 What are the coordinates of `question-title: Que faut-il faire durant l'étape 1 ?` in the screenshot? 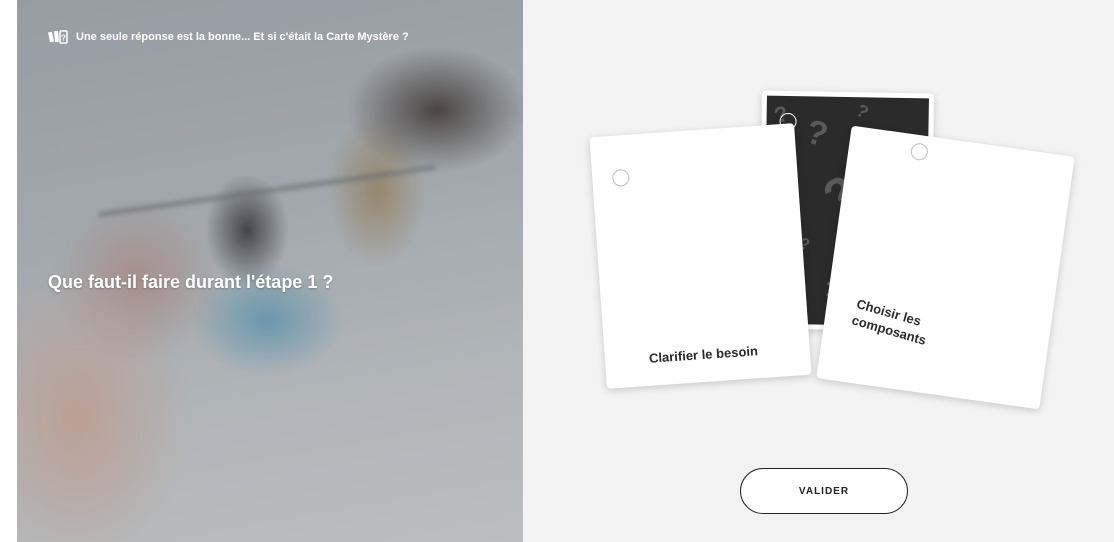 It's located at (191, 282).